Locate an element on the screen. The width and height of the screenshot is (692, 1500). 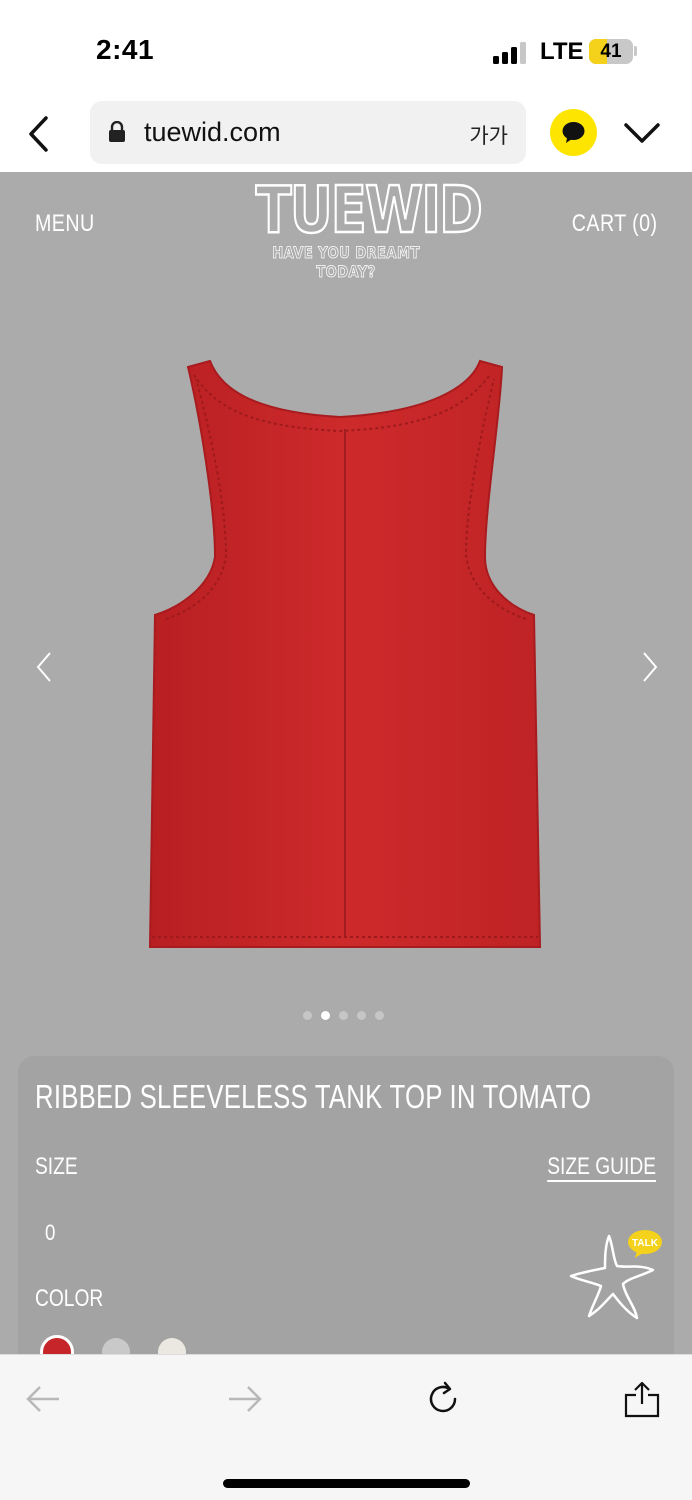
chevron-right-icon is located at coordinates (650, 667).